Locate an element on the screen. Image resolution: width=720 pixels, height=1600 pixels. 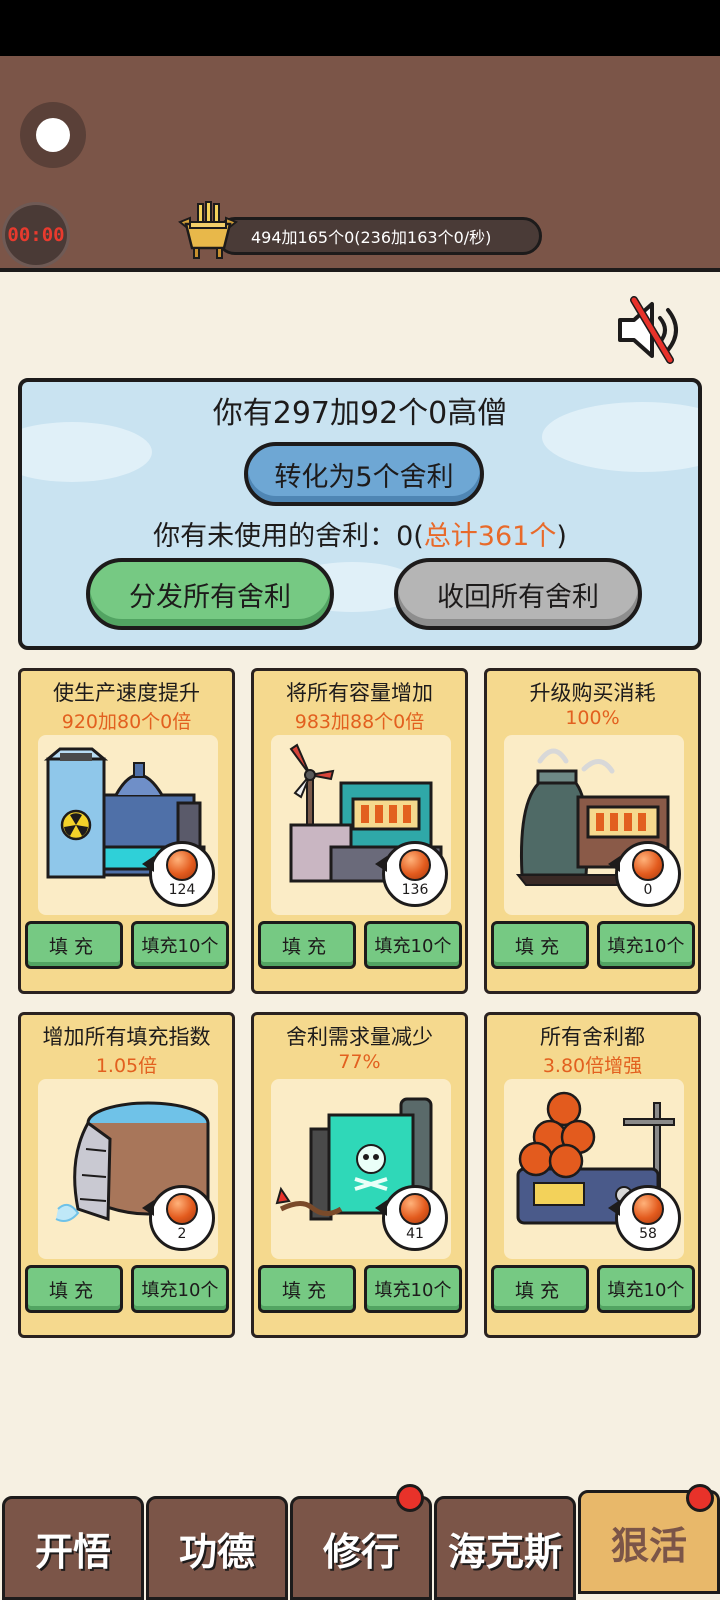
card-value: 3.80倍增强 is located at coordinates (592, 1066).